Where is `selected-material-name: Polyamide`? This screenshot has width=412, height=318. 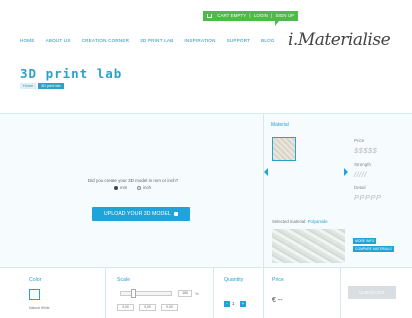 selected-material-name: Polyamide is located at coordinates (317, 221).